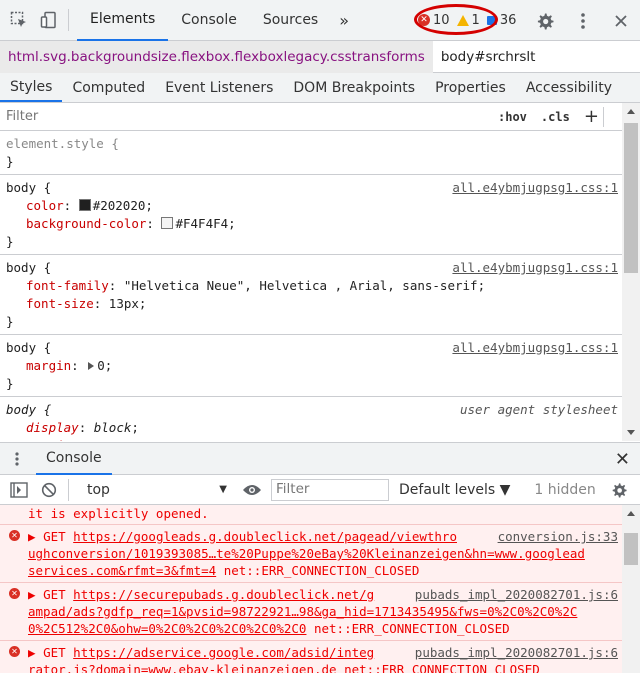 The width and height of the screenshot is (640, 673). I want to click on tab-event-listeners: Event Listeners, so click(219, 87).